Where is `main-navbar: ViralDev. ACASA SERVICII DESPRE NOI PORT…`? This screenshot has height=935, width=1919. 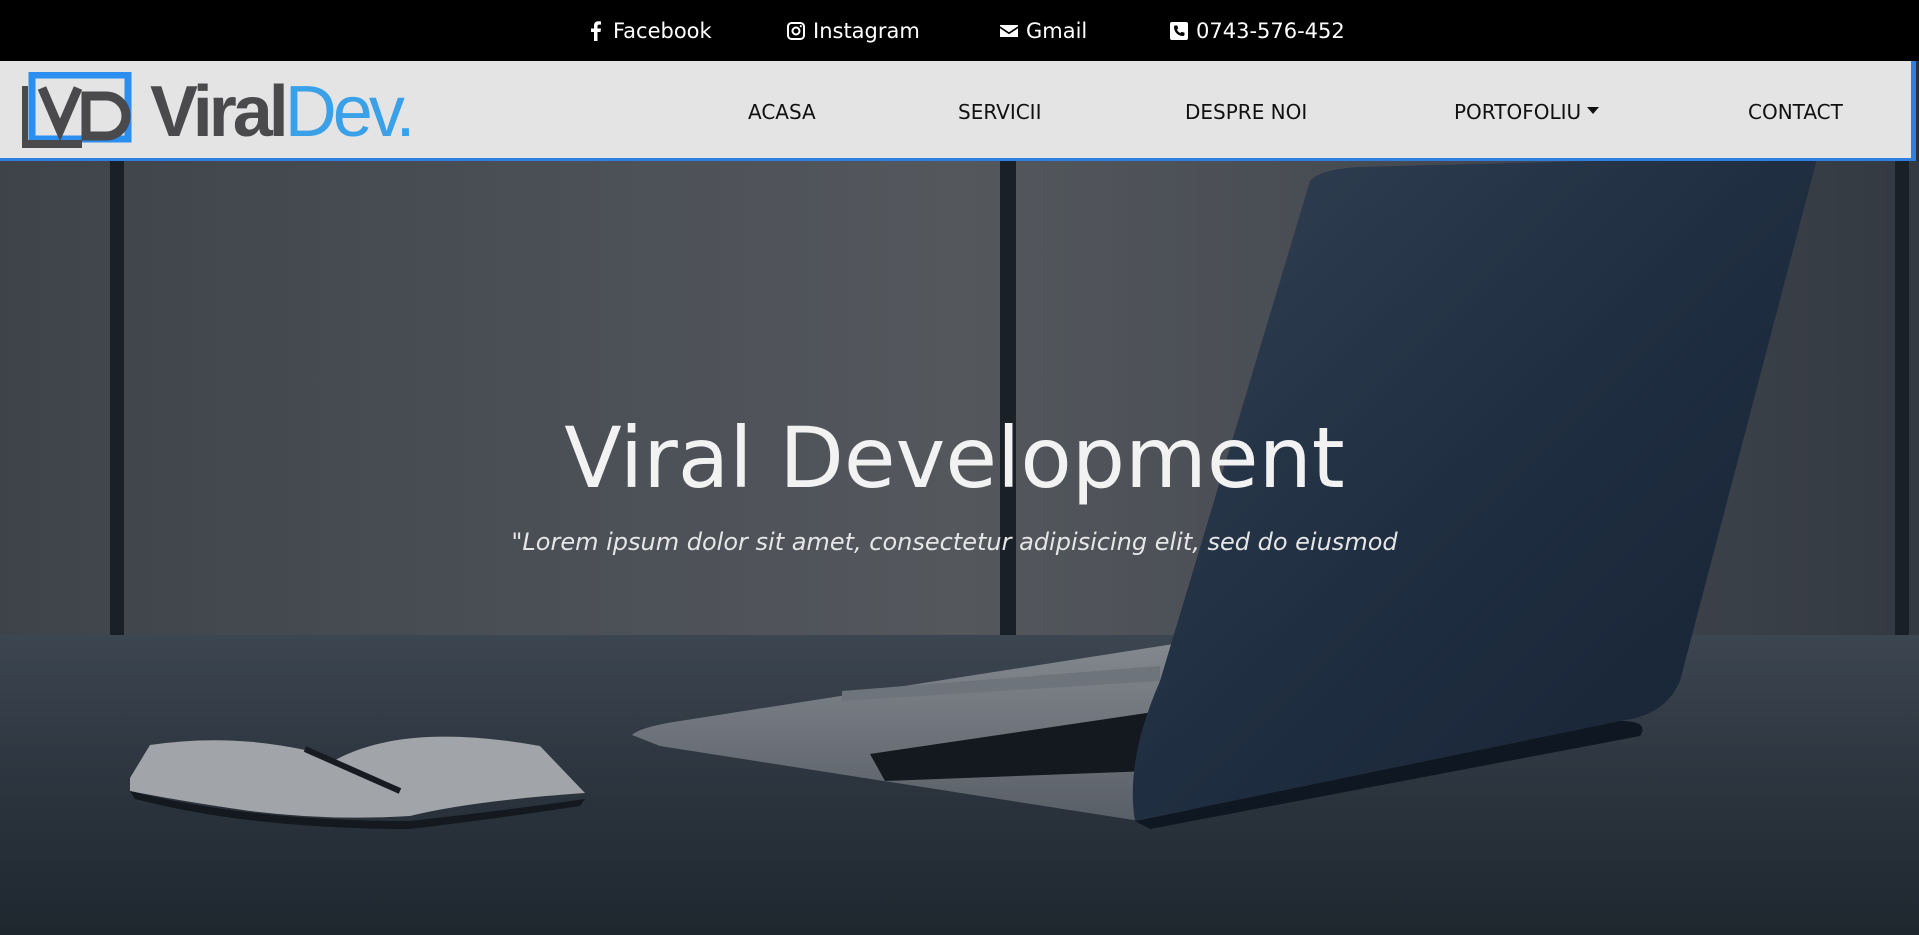
main-navbar: ViralDev. ACASA SERVICII DESPRE NOI PORT… is located at coordinates (958, 111).